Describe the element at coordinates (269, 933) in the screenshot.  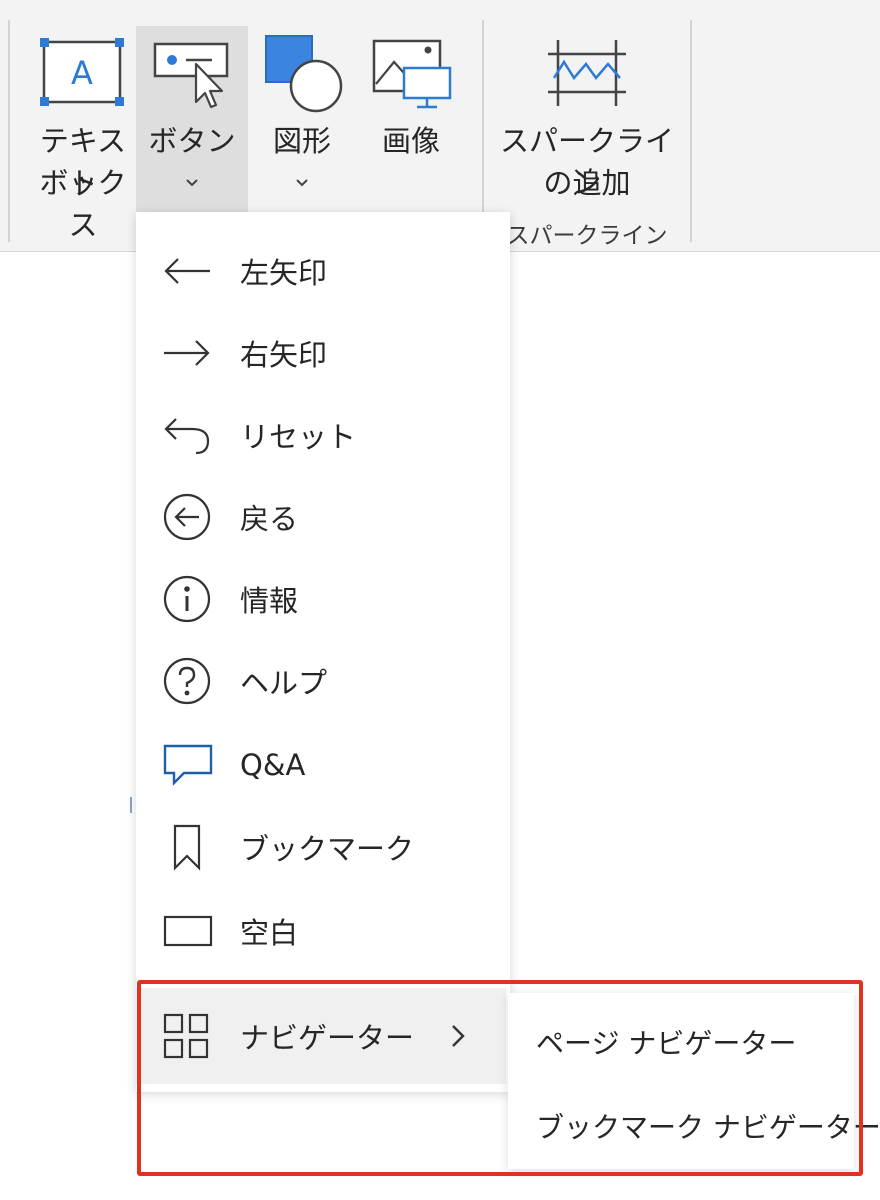
I see `menu-item-label: 空白` at that location.